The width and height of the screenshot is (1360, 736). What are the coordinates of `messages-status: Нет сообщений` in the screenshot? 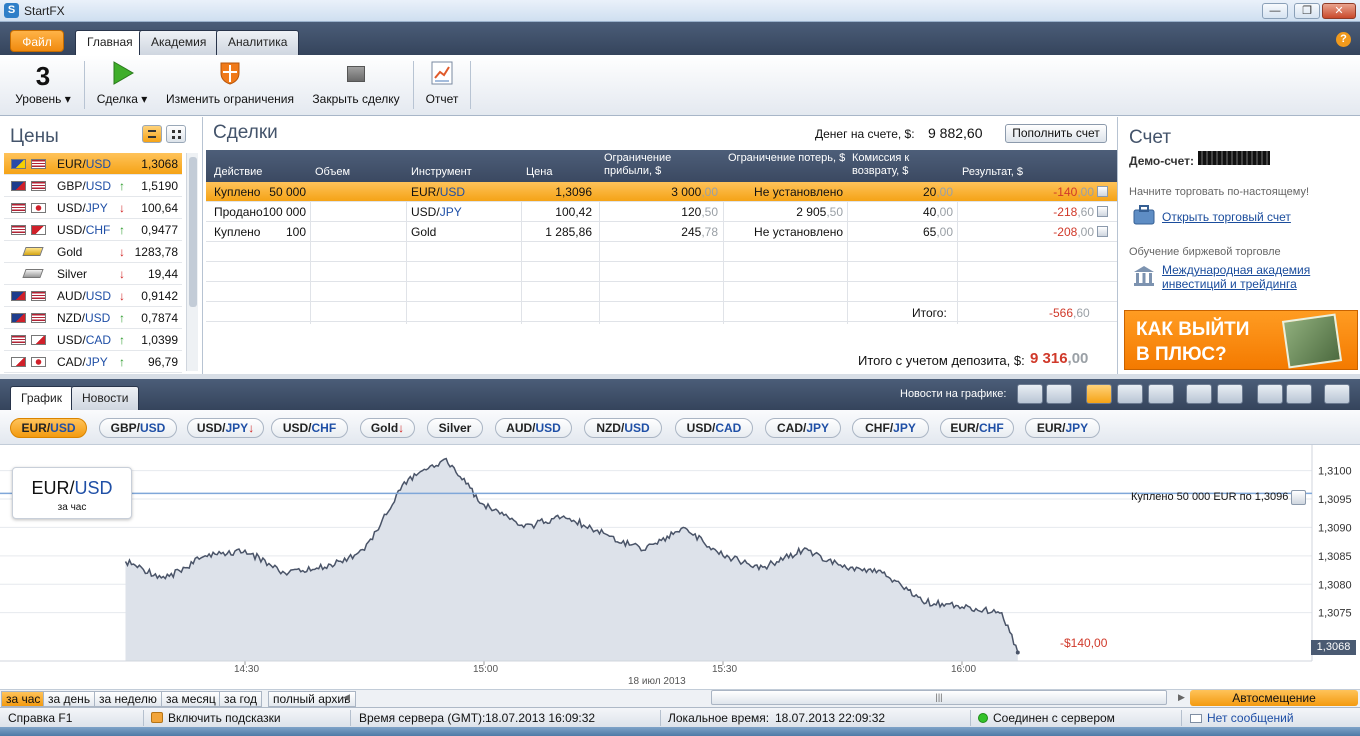 It's located at (1250, 718).